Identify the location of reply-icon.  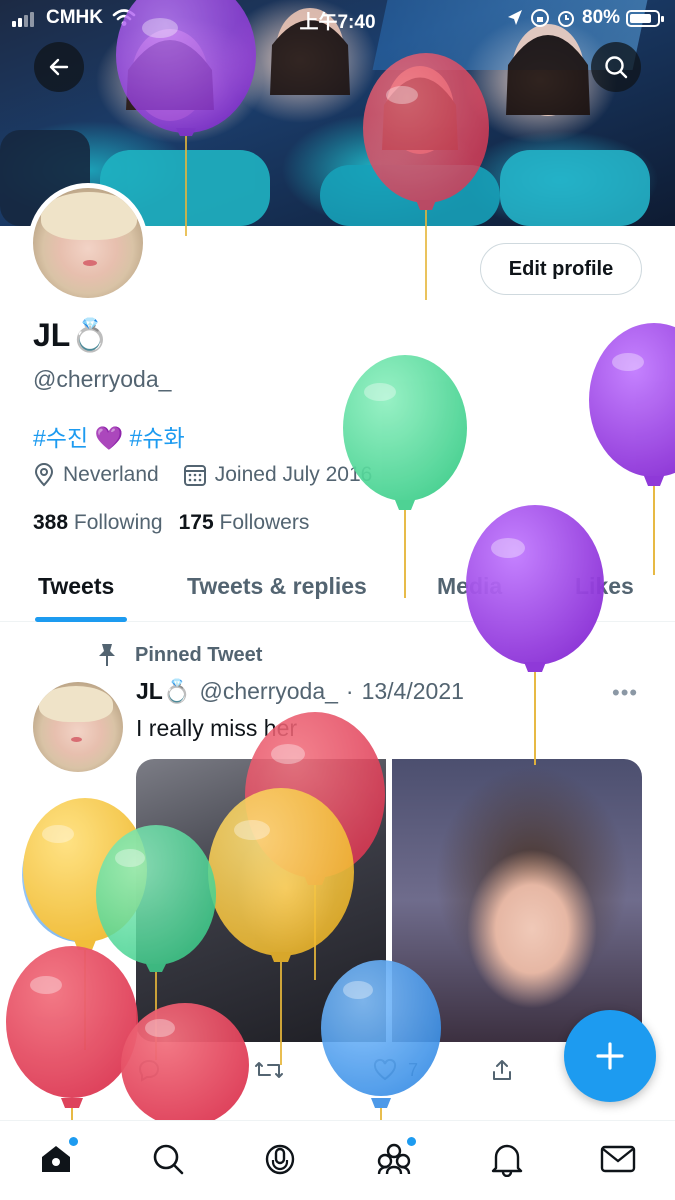
(149, 1070).